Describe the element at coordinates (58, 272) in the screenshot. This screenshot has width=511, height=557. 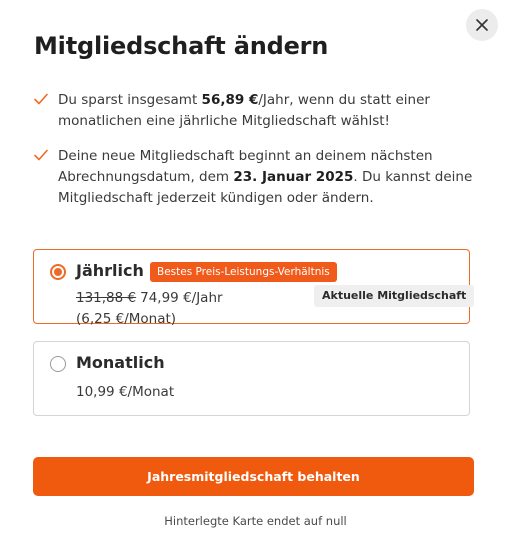
I see `radio-yearly` at that location.